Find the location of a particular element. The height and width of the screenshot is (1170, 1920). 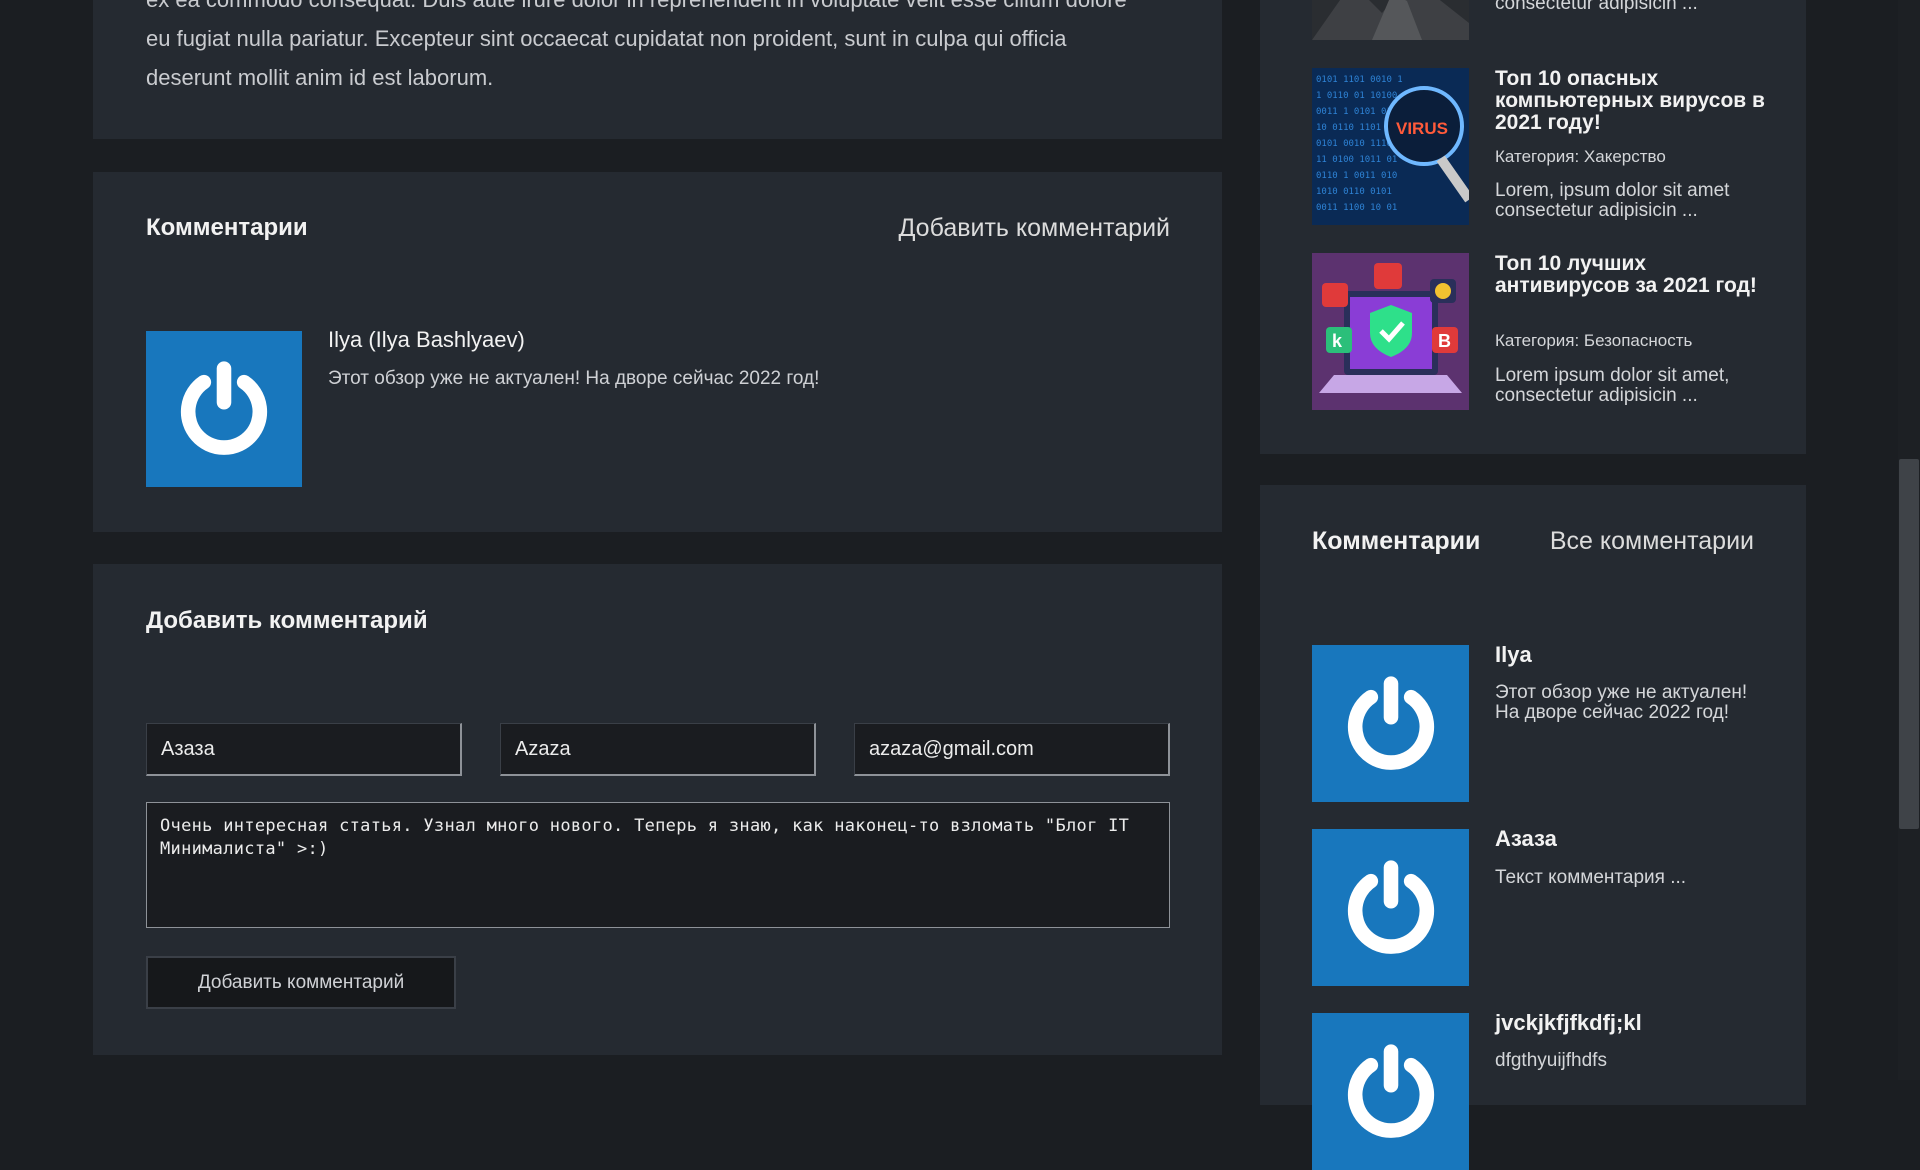

sidebar-comment-author: Азаза is located at coordinates (1526, 839).